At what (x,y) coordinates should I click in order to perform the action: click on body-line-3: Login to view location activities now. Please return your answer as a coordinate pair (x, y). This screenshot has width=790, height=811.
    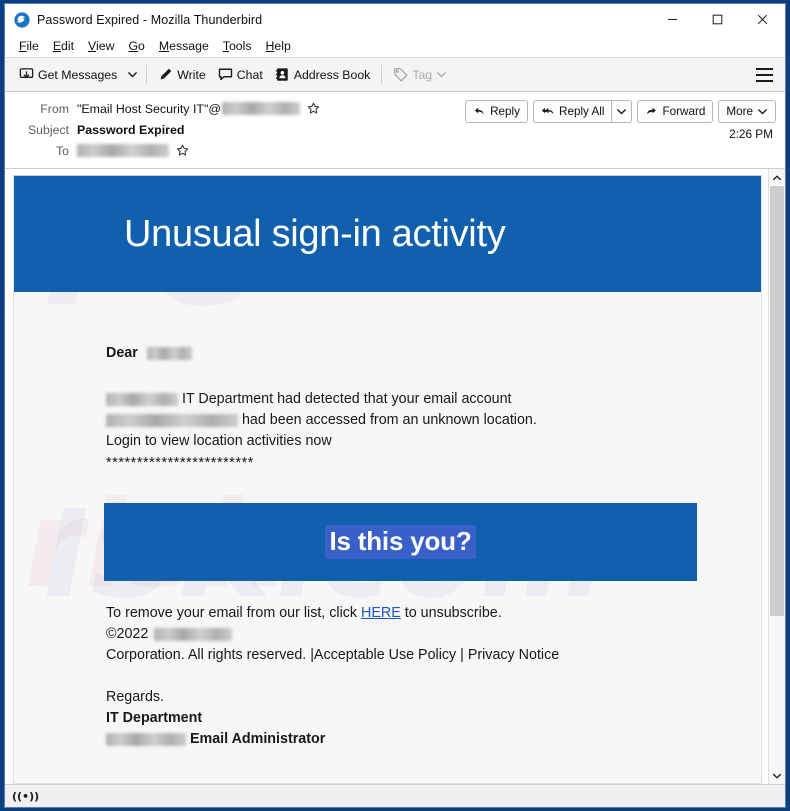
    Looking at the image, I should click on (219, 441).